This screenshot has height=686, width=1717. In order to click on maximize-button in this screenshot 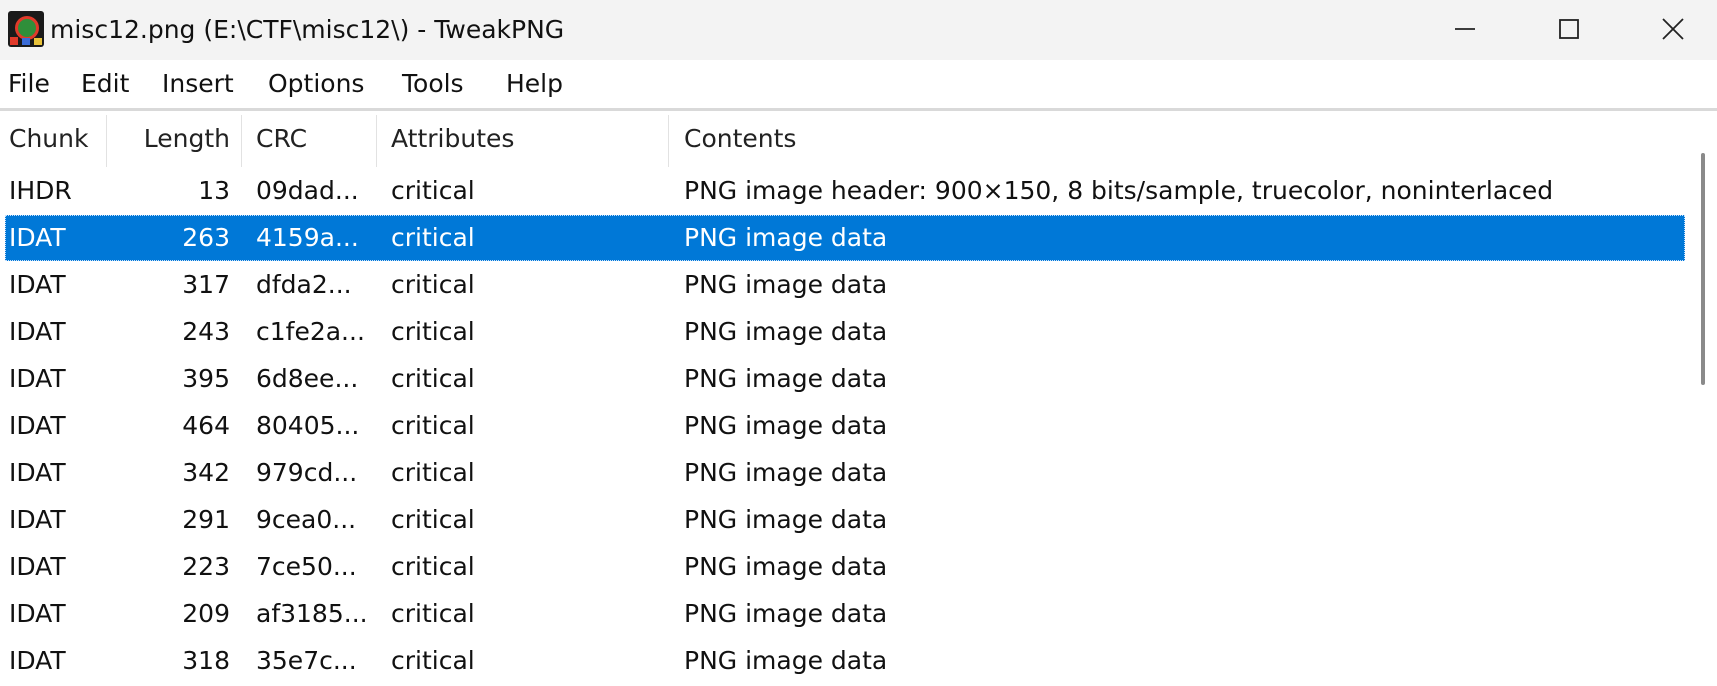, I will do `click(1569, 29)`.